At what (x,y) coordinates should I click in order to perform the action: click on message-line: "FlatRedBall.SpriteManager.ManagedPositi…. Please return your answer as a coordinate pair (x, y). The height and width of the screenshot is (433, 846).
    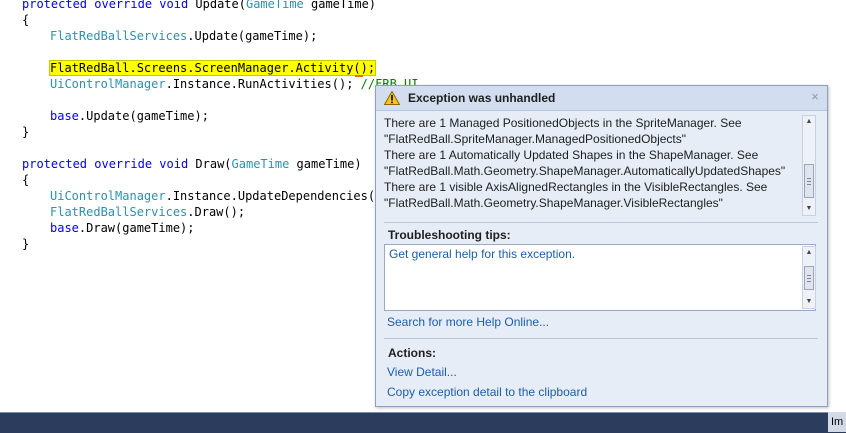
    Looking at the image, I should click on (535, 139).